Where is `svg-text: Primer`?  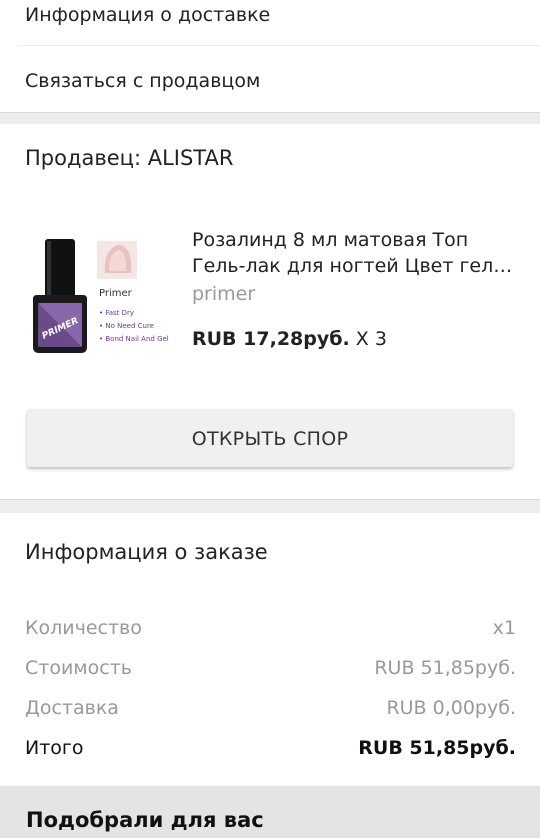
svg-text: Primer is located at coordinates (116, 293).